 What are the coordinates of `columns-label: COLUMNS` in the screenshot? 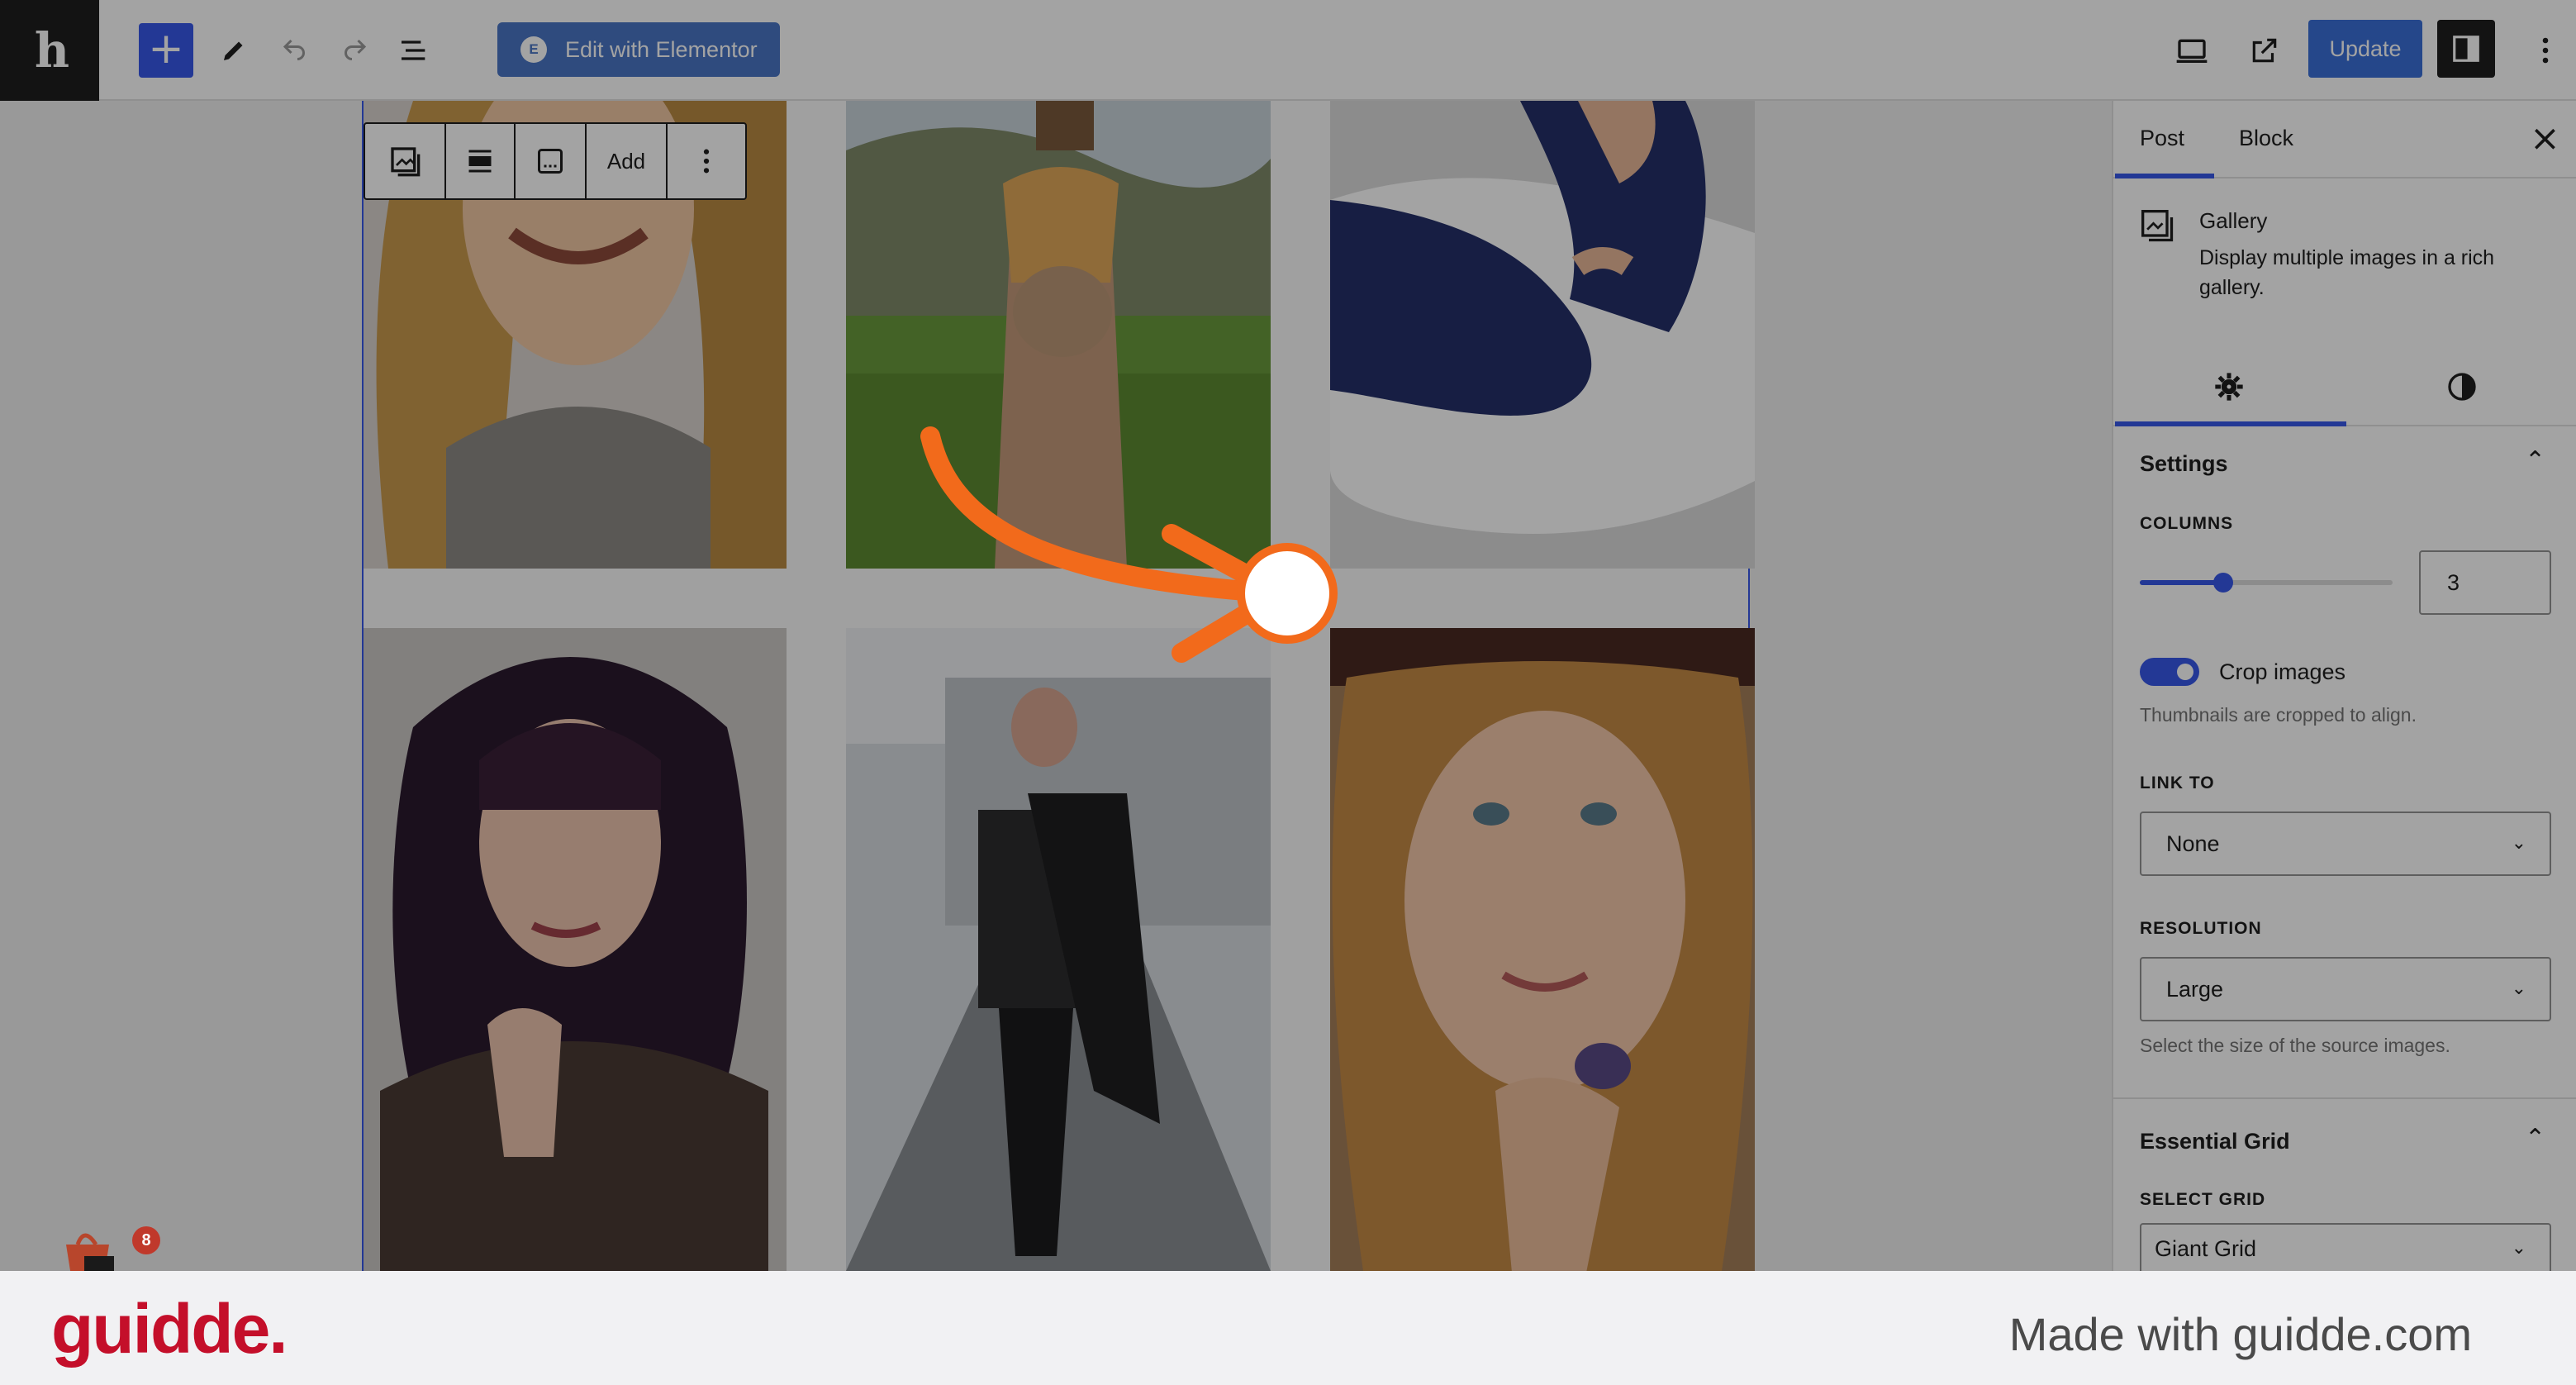 It's located at (2187, 524).